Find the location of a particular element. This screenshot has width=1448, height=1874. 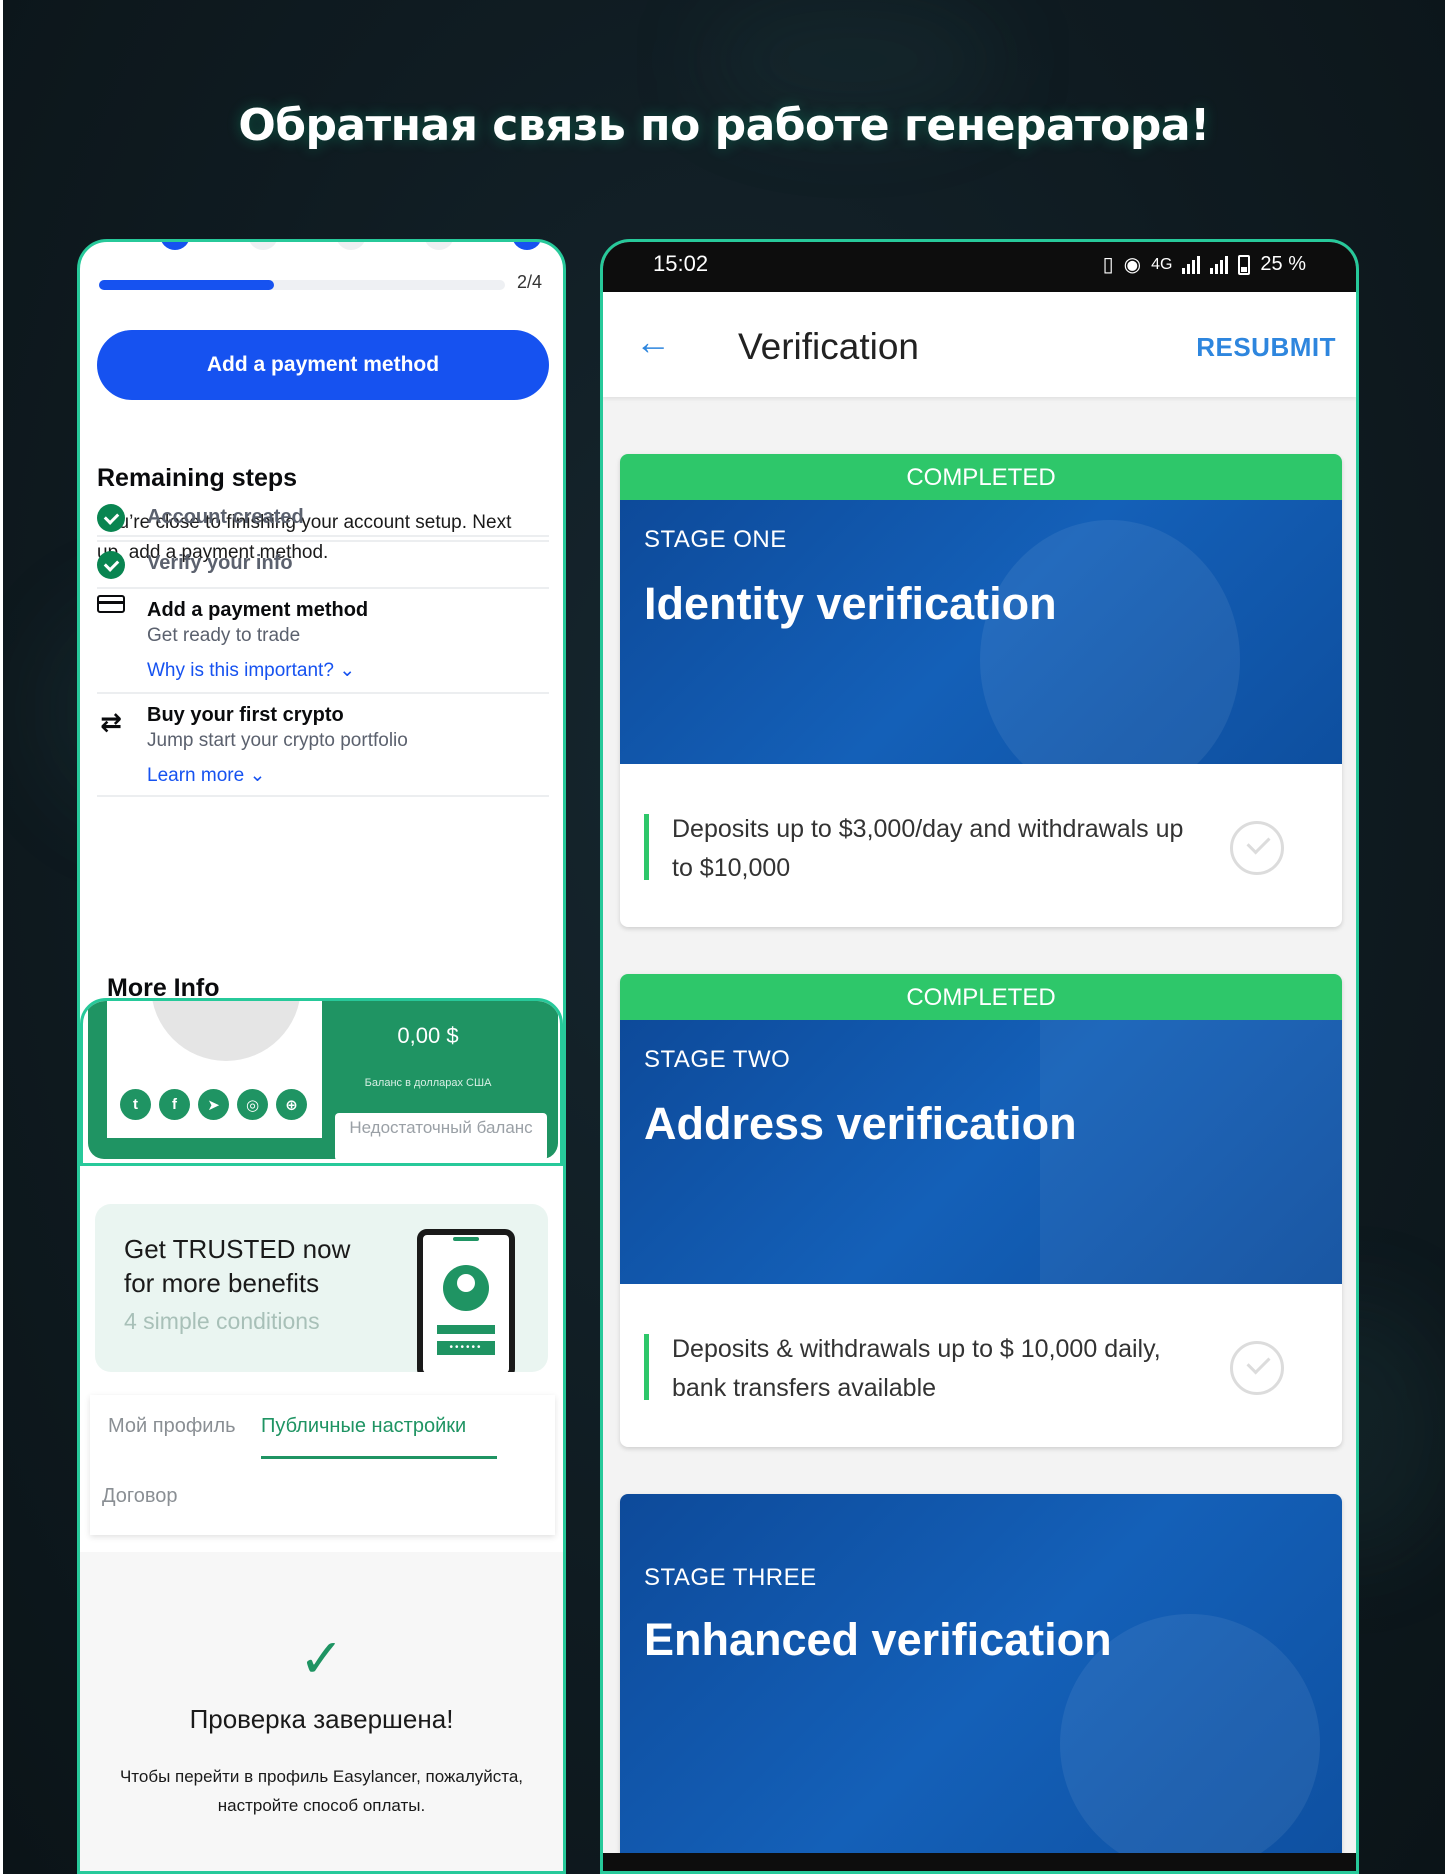

social-links: t f ➤ ◎ ⊕ is located at coordinates (213, 1104).